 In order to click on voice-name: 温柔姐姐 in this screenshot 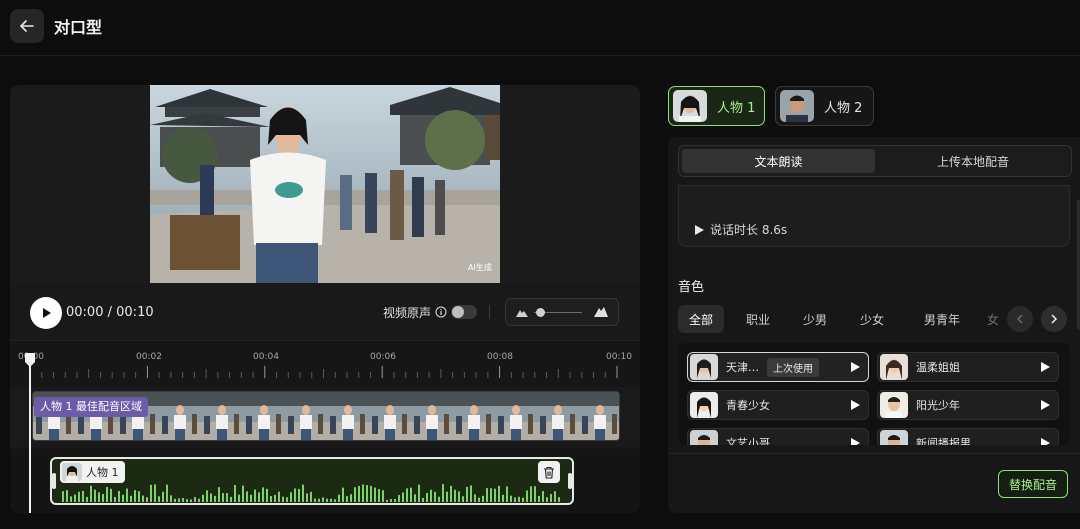, I will do `click(938, 367)`.